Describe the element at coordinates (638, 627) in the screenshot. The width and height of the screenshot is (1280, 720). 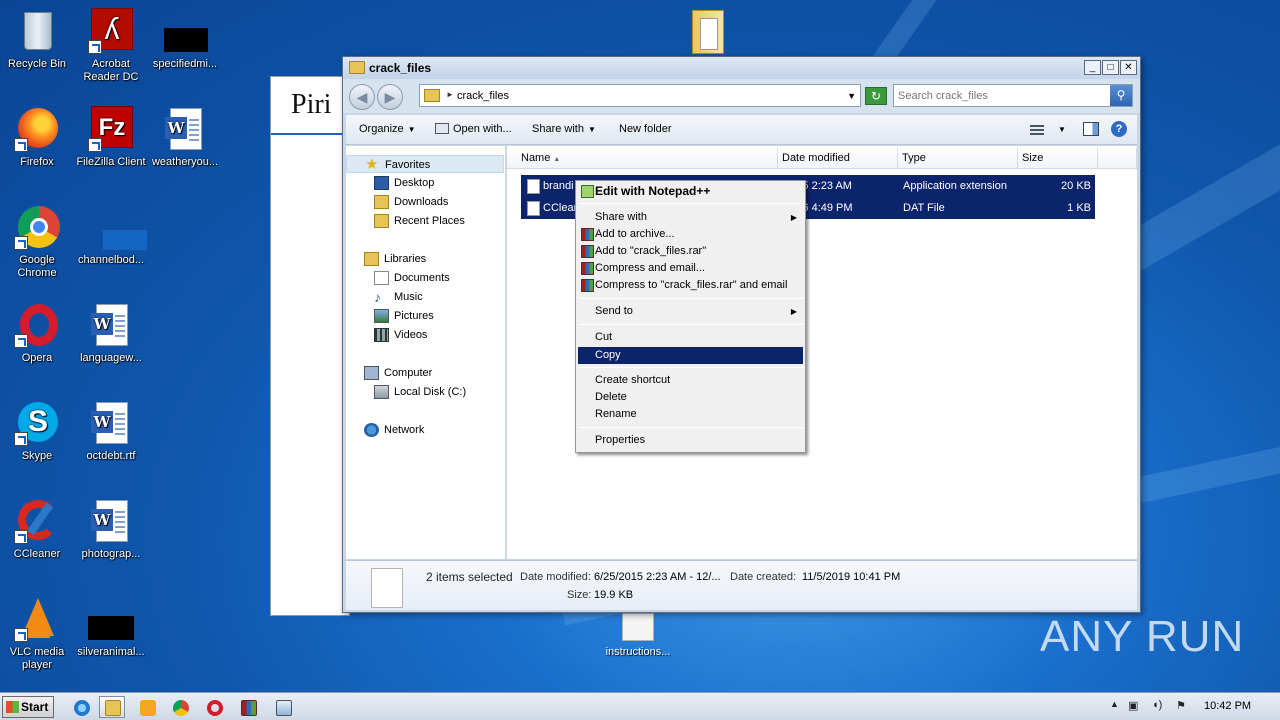
I see `text-file-icon` at that location.